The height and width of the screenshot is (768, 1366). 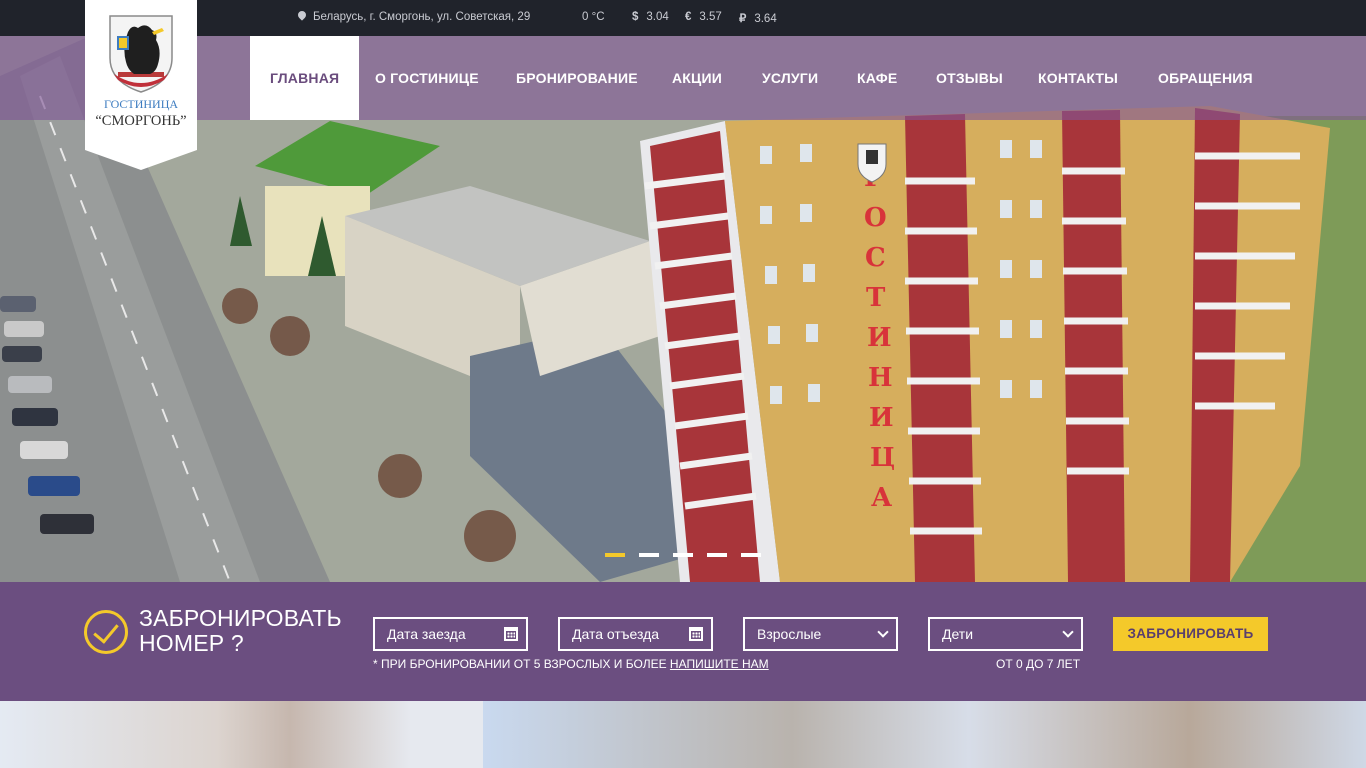 What do you see at coordinates (635, 17) in the screenshot?
I see `dollar-icon: $` at bounding box center [635, 17].